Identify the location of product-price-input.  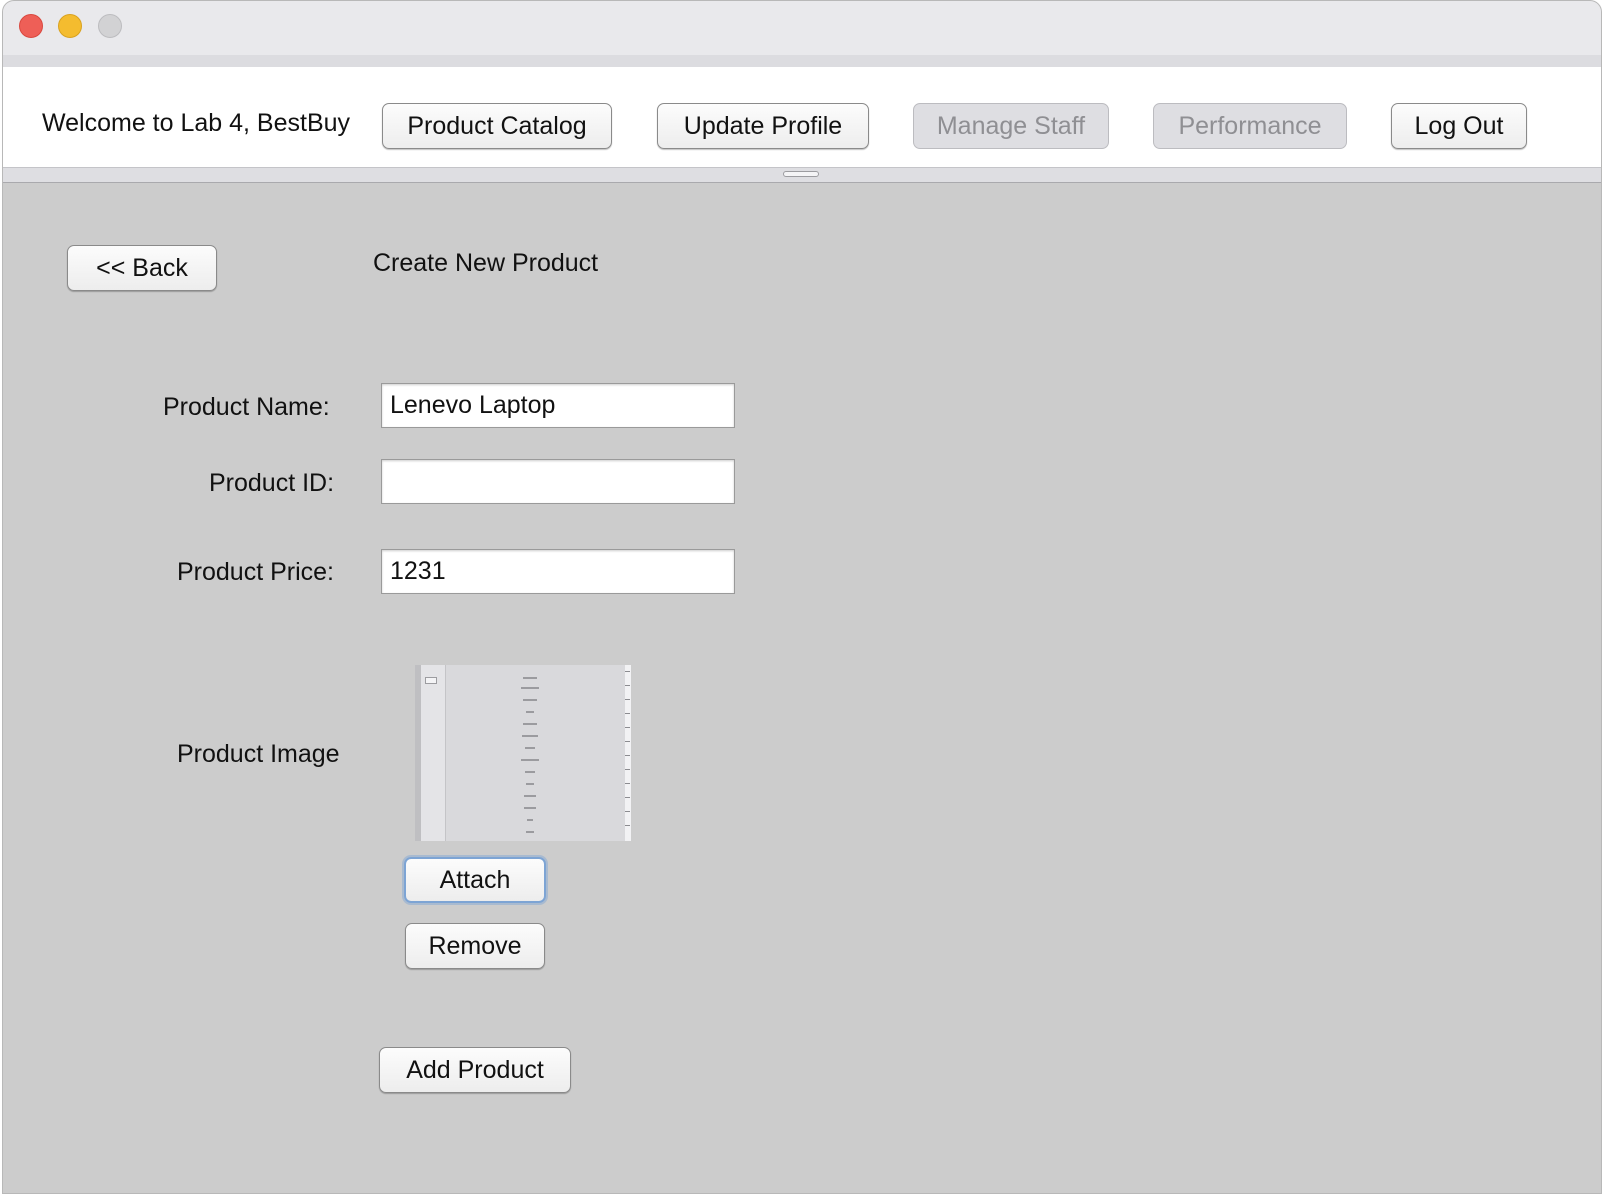
(558, 571).